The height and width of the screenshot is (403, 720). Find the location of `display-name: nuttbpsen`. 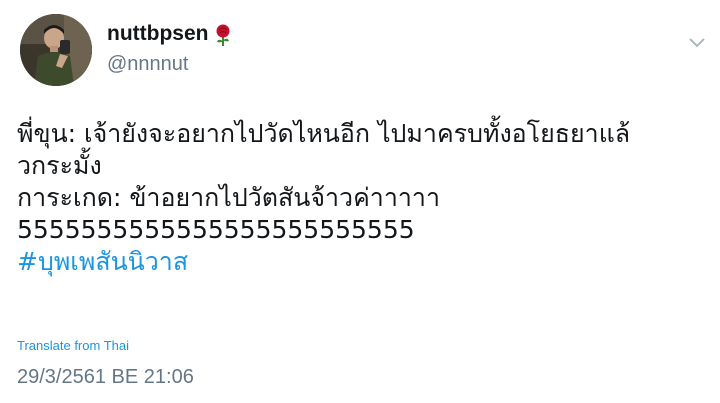

display-name: nuttbpsen is located at coordinates (157, 34).